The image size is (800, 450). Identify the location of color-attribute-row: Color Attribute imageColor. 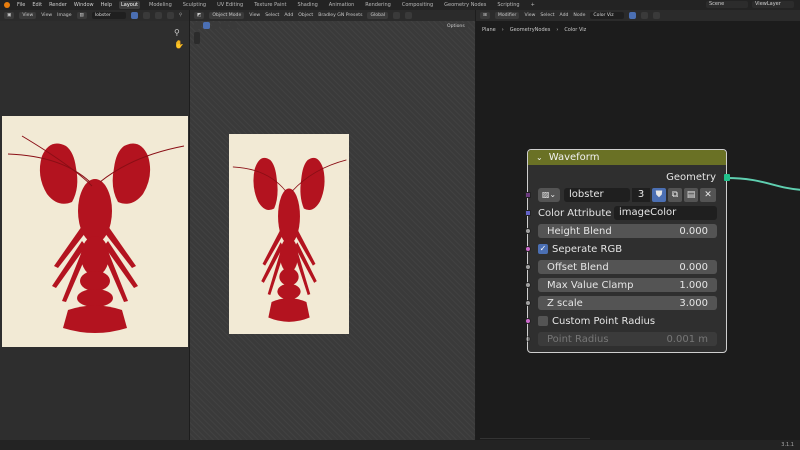
(625, 213).